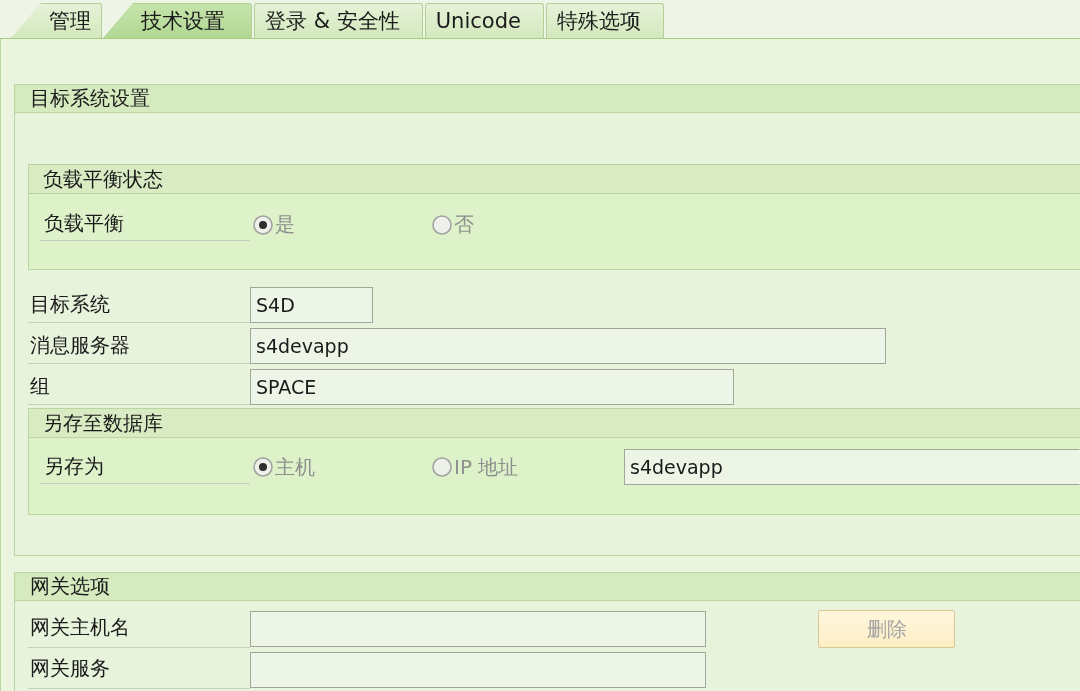 This screenshot has width=1080, height=691. Describe the element at coordinates (554, 423) in the screenshot. I see `group-title: 另存至数据库` at that location.